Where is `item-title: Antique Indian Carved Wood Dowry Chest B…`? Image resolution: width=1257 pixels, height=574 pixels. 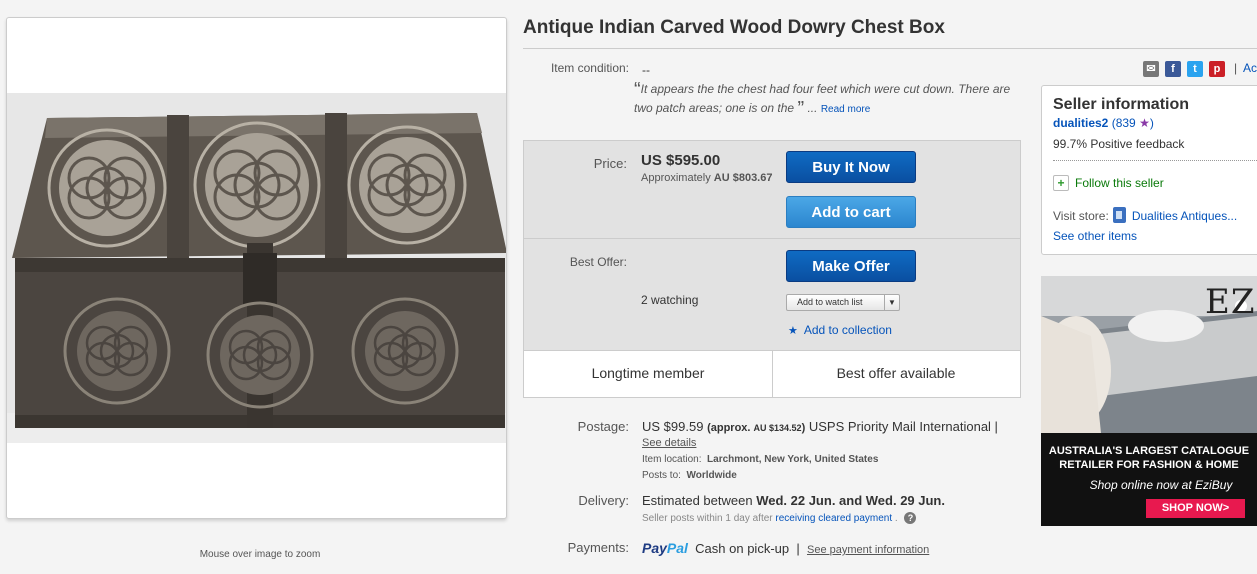 item-title: Antique Indian Carved Wood Dowry Chest B… is located at coordinates (734, 27).